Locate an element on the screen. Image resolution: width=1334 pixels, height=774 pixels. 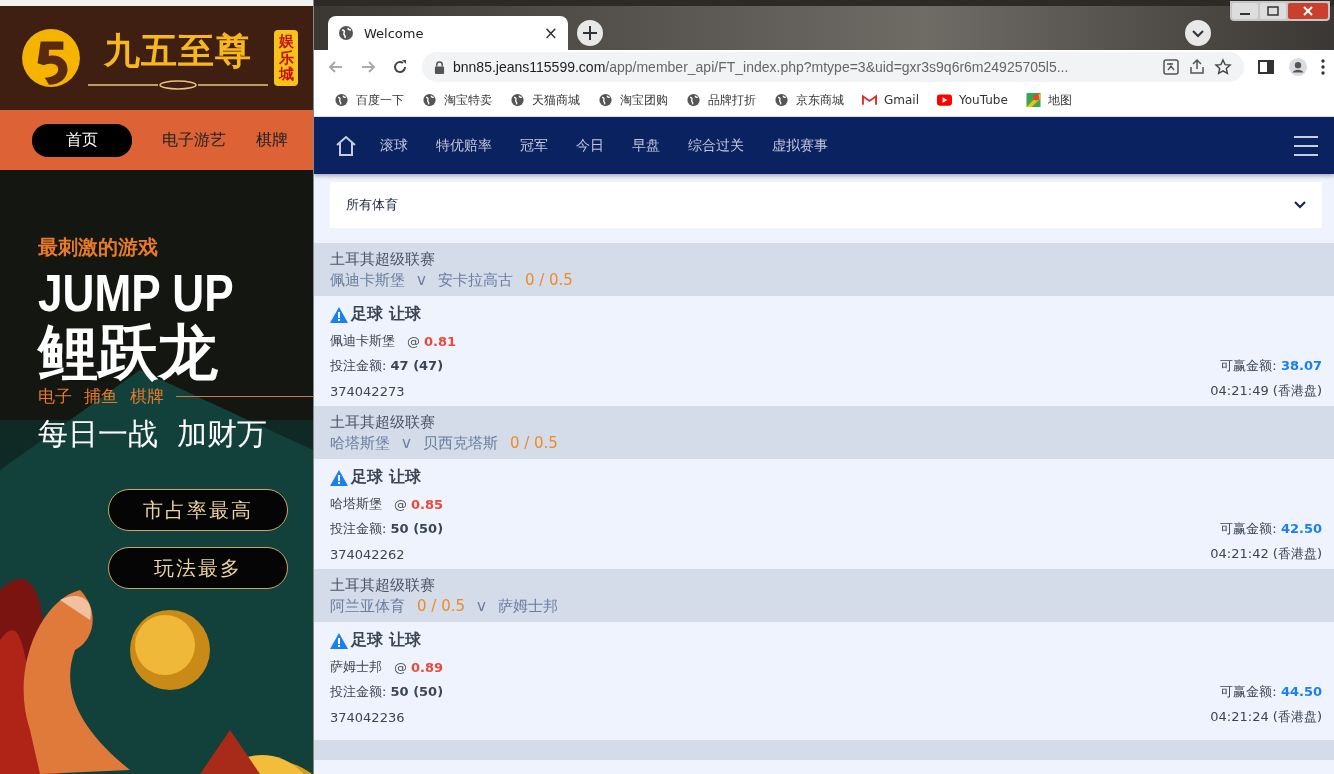
app-nav-item: 虚拟赛事 is located at coordinates (800, 145).